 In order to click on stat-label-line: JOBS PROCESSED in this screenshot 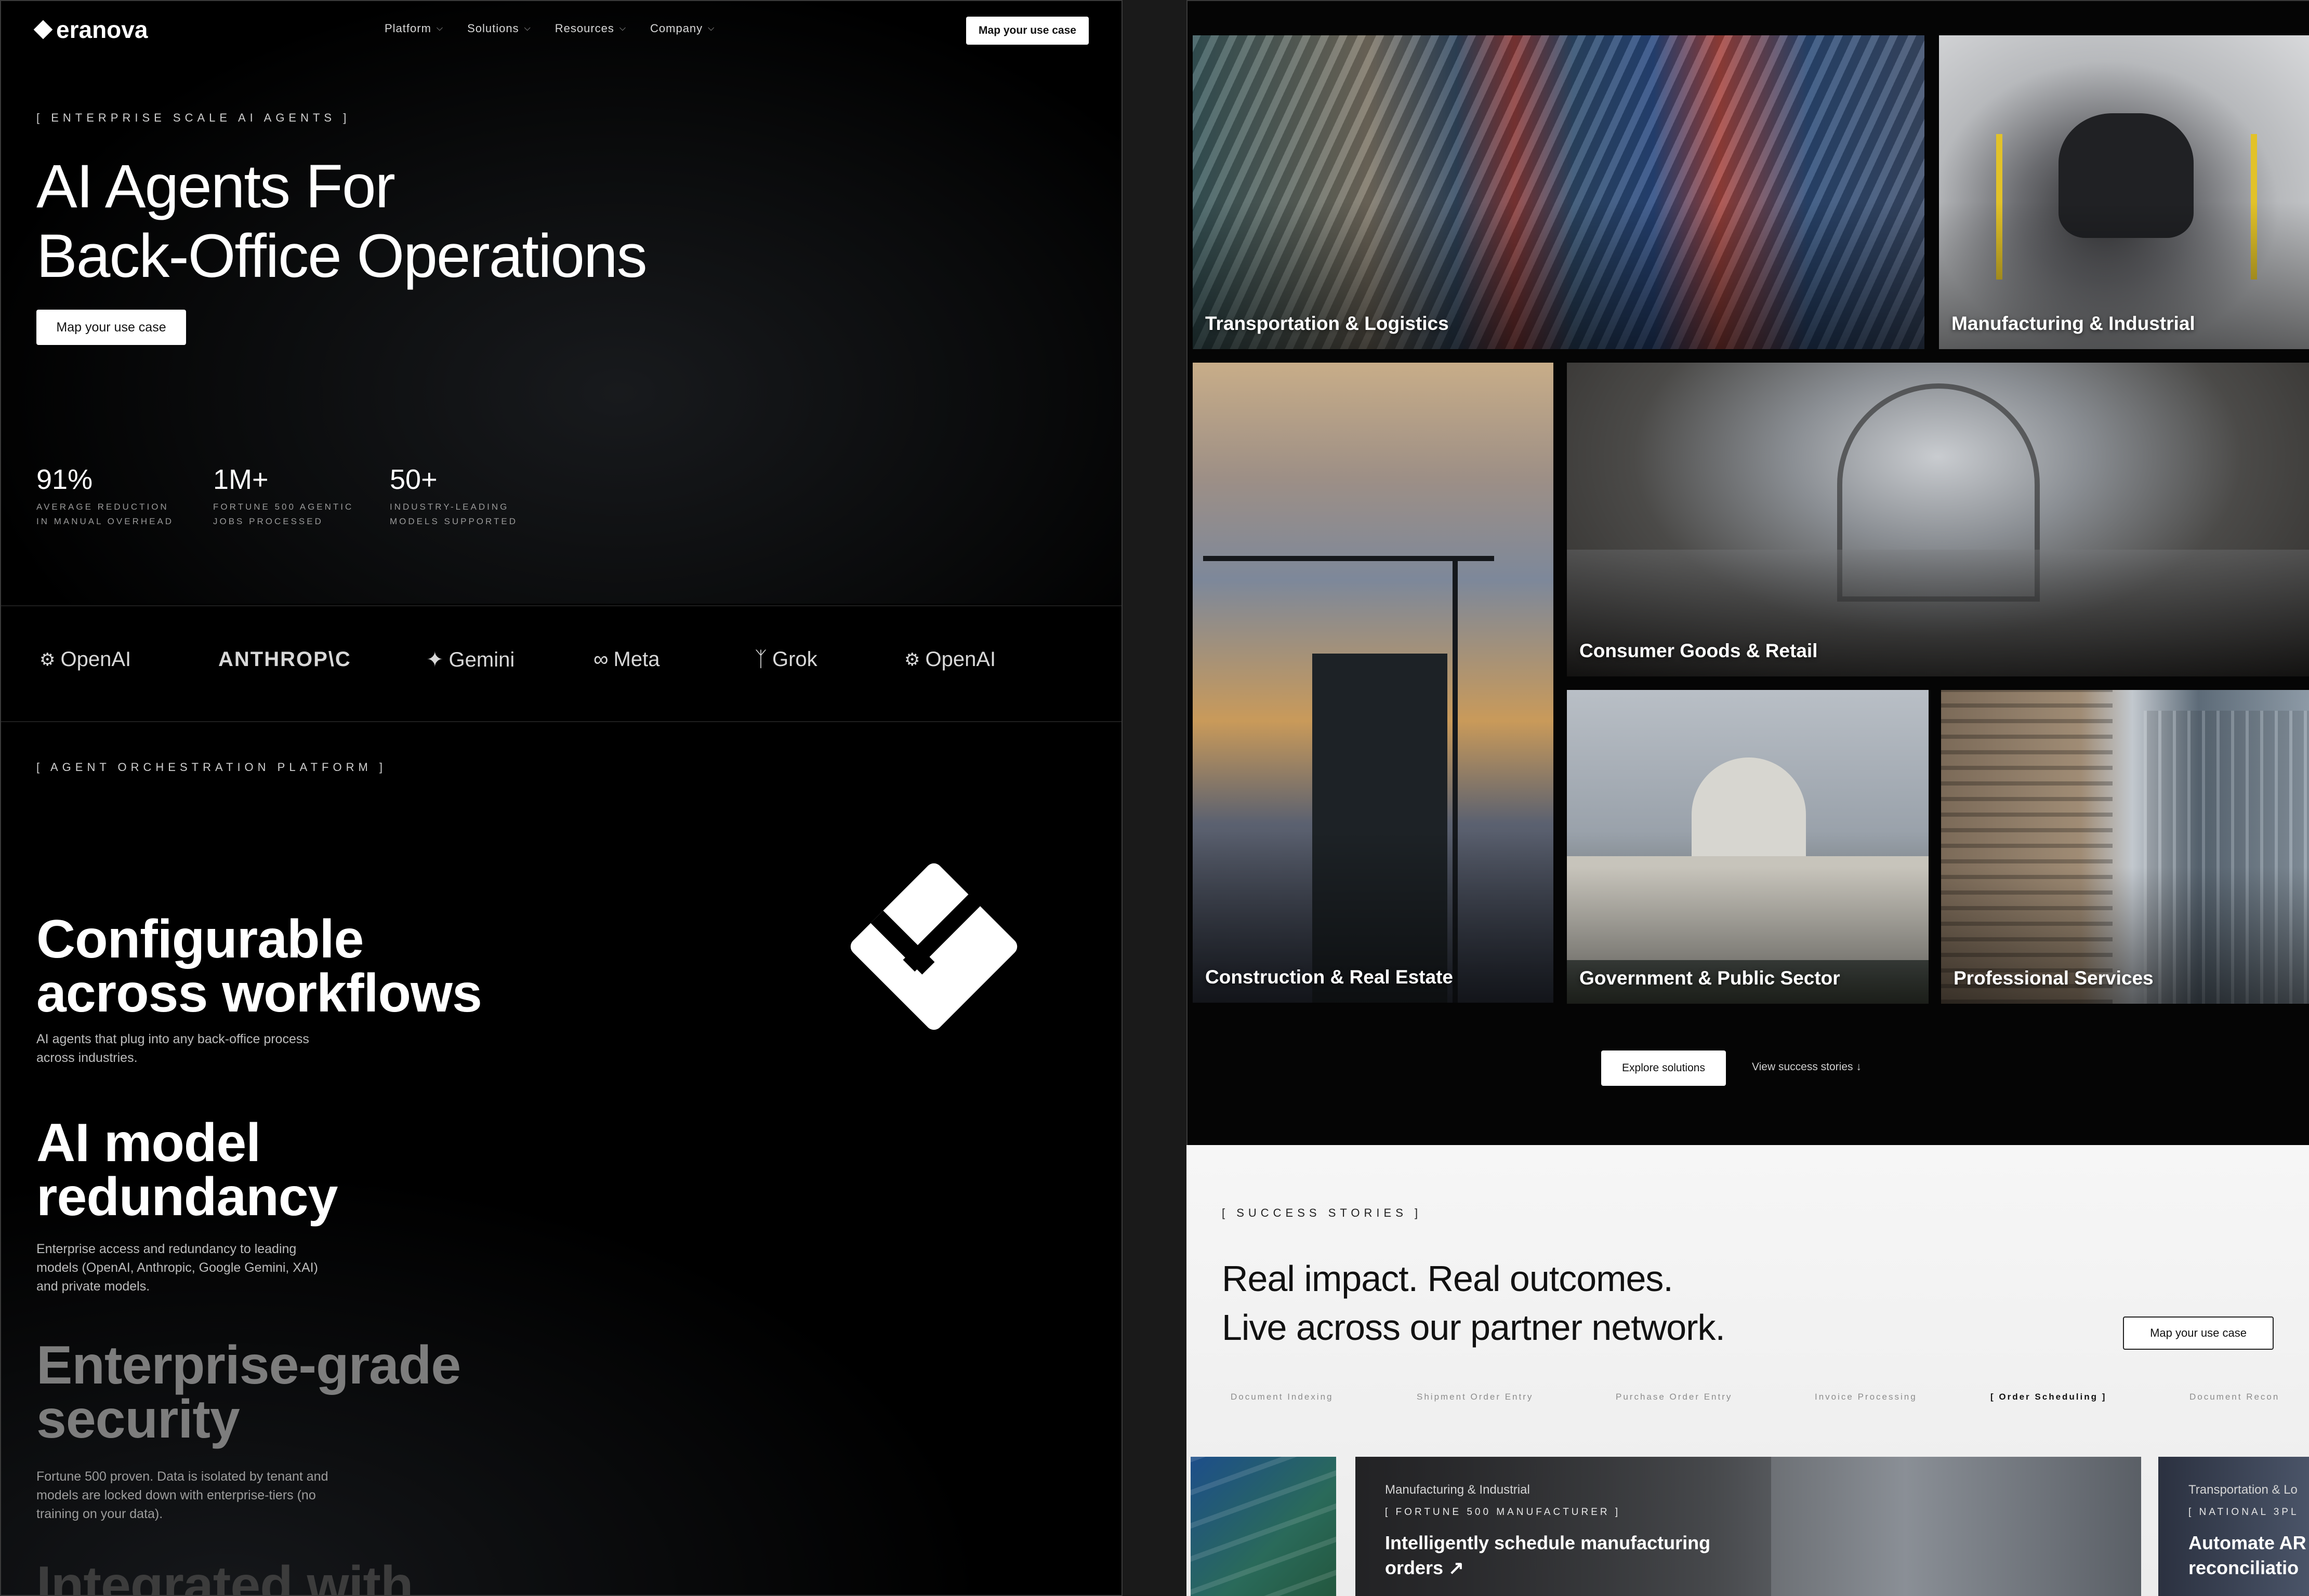, I will do `click(268, 521)`.